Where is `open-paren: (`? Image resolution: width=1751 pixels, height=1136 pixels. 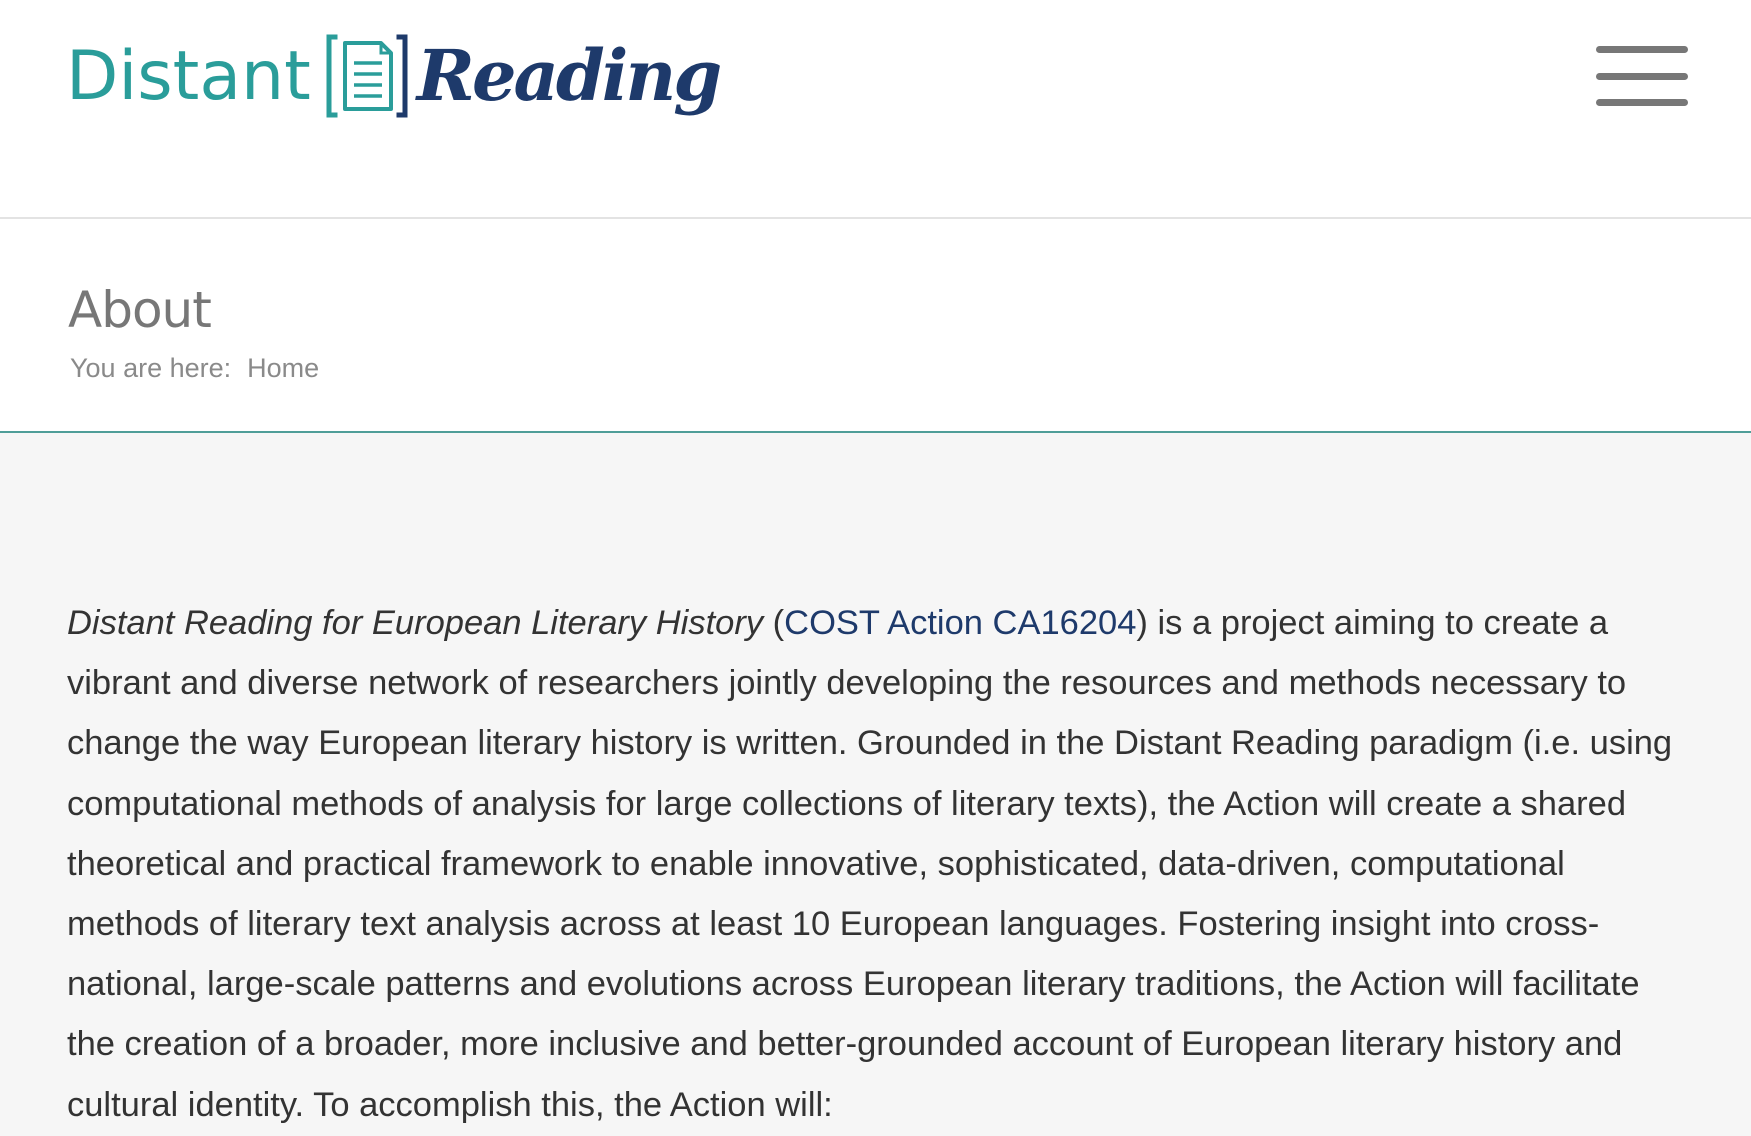 open-paren: ( is located at coordinates (774, 623).